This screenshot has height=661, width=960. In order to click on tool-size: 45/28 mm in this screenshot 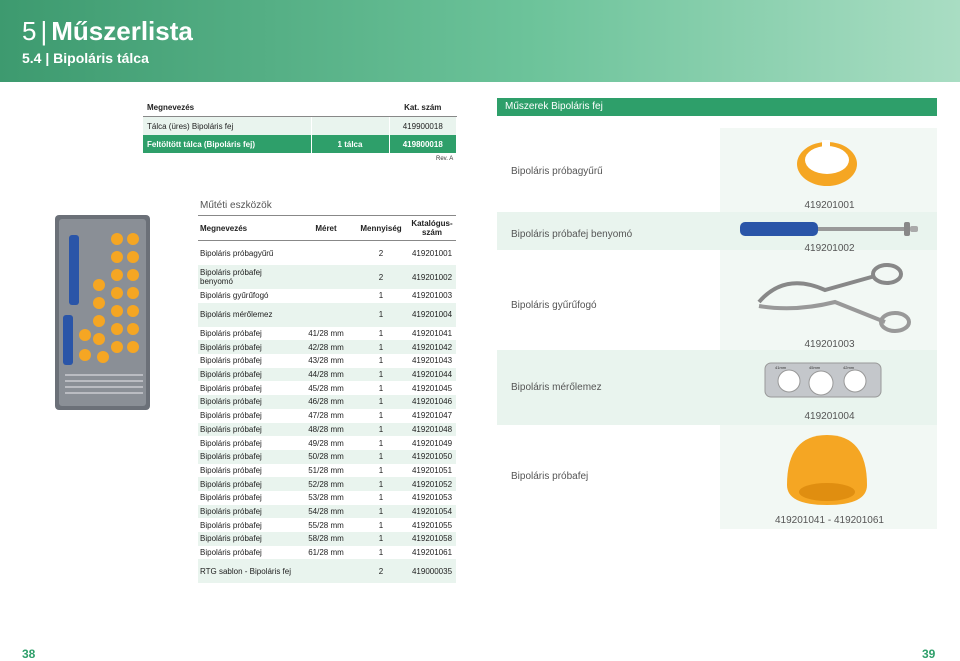, I will do `click(326, 388)`.